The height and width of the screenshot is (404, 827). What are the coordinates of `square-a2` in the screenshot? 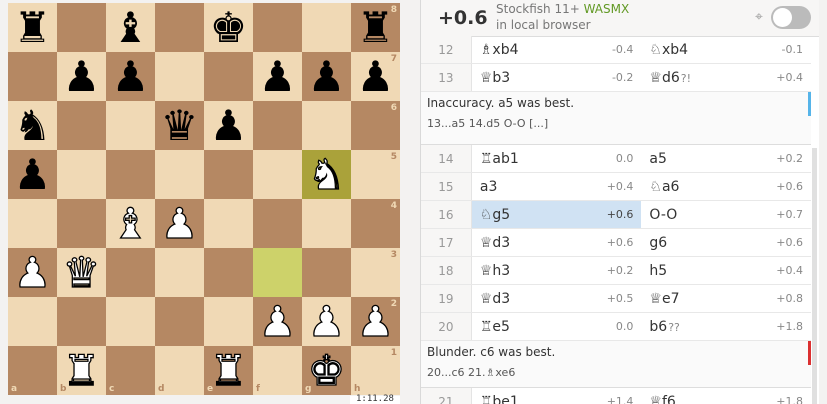 It's located at (32, 321).